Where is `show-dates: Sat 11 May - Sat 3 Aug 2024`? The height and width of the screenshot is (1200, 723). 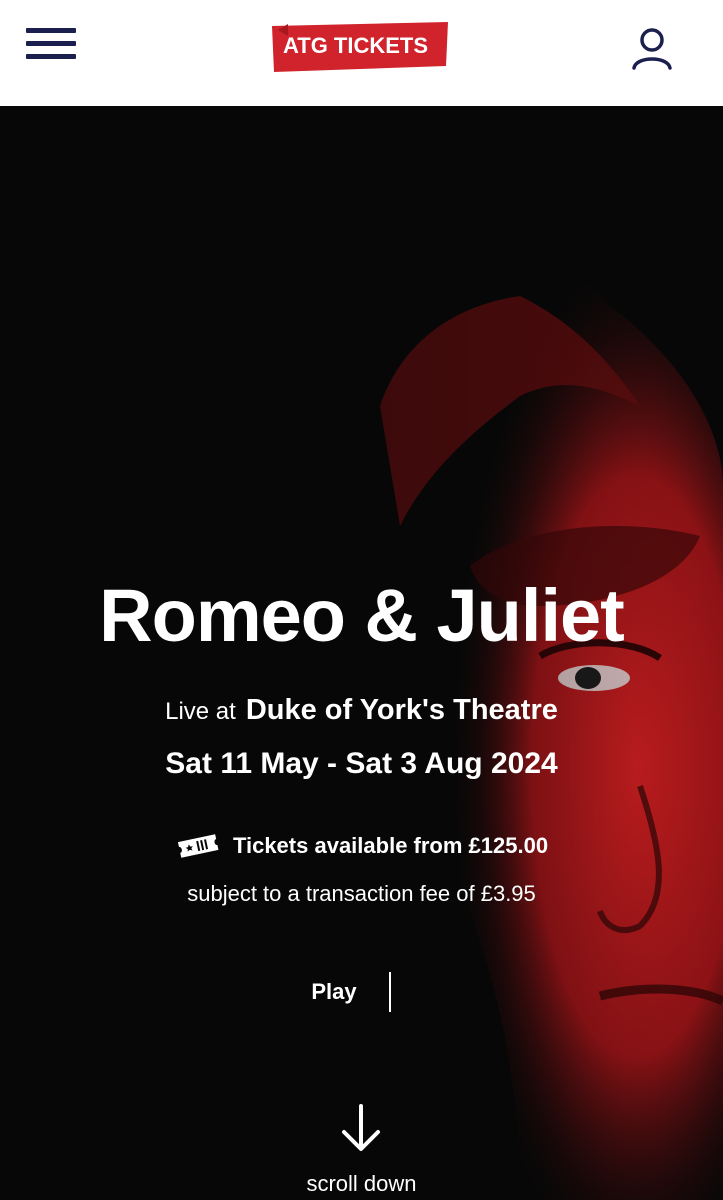
show-dates: Sat 11 May - Sat 3 Aug 2024 is located at coordinates (361, 763).